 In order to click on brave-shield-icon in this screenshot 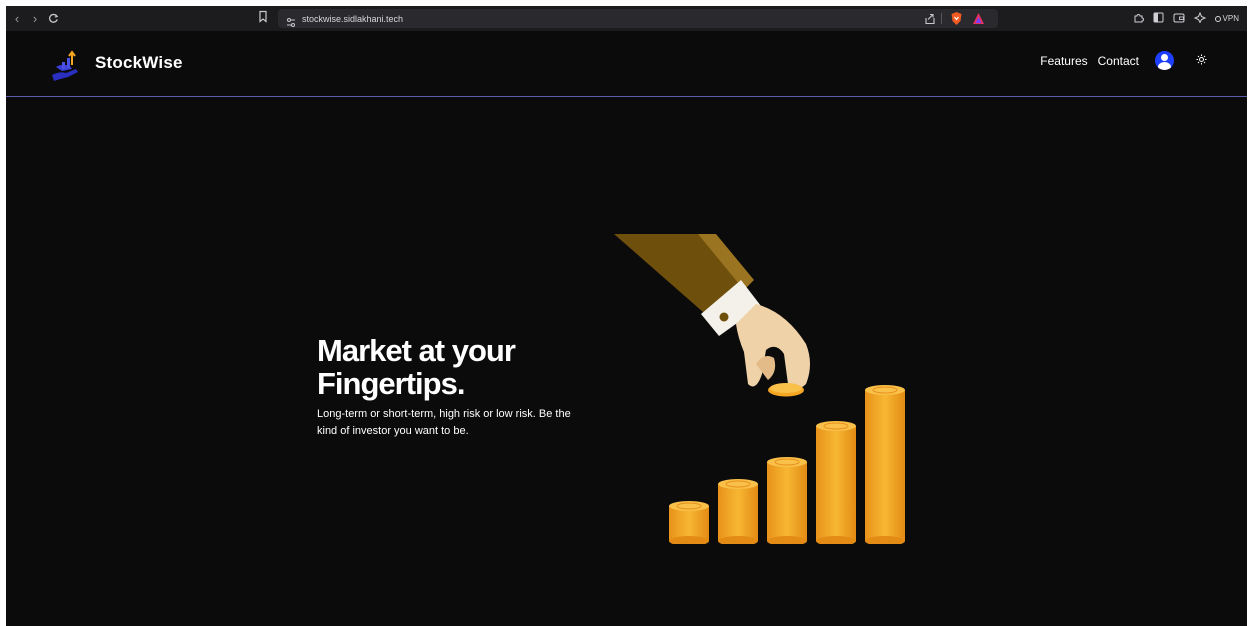, I will do `click(956, 21)`.